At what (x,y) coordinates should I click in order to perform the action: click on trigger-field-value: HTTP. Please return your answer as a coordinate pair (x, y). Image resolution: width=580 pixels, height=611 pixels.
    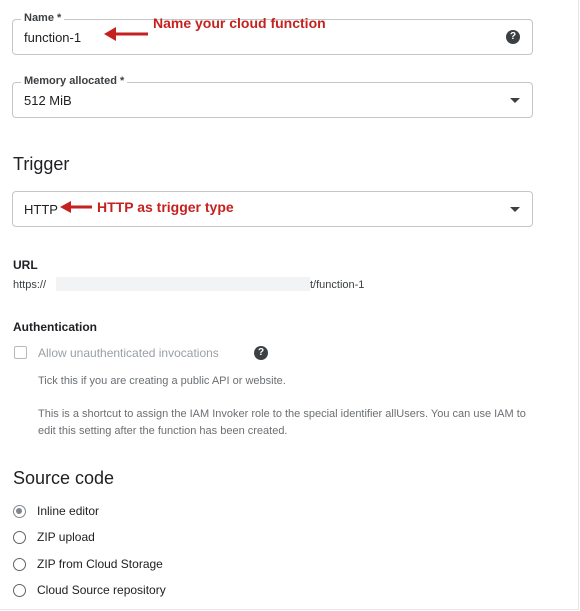
    Looking at the image, I should click on (41, 209).